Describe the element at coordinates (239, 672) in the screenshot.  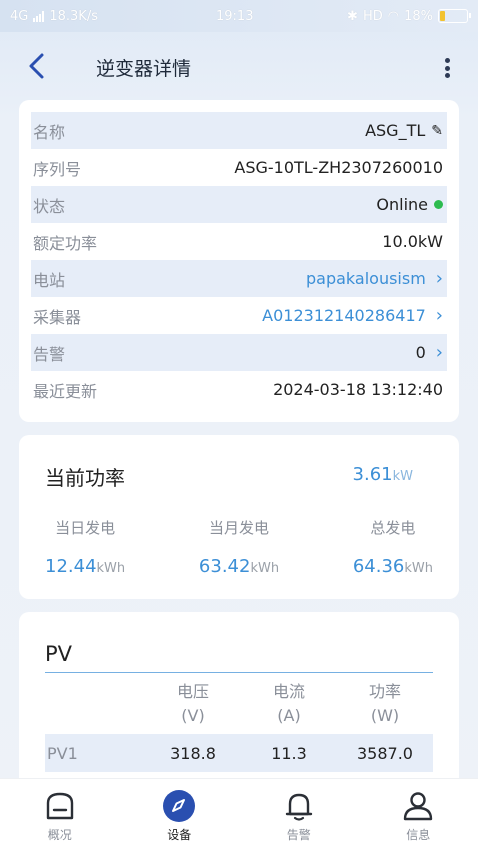
I see `pv-divider` at that location.